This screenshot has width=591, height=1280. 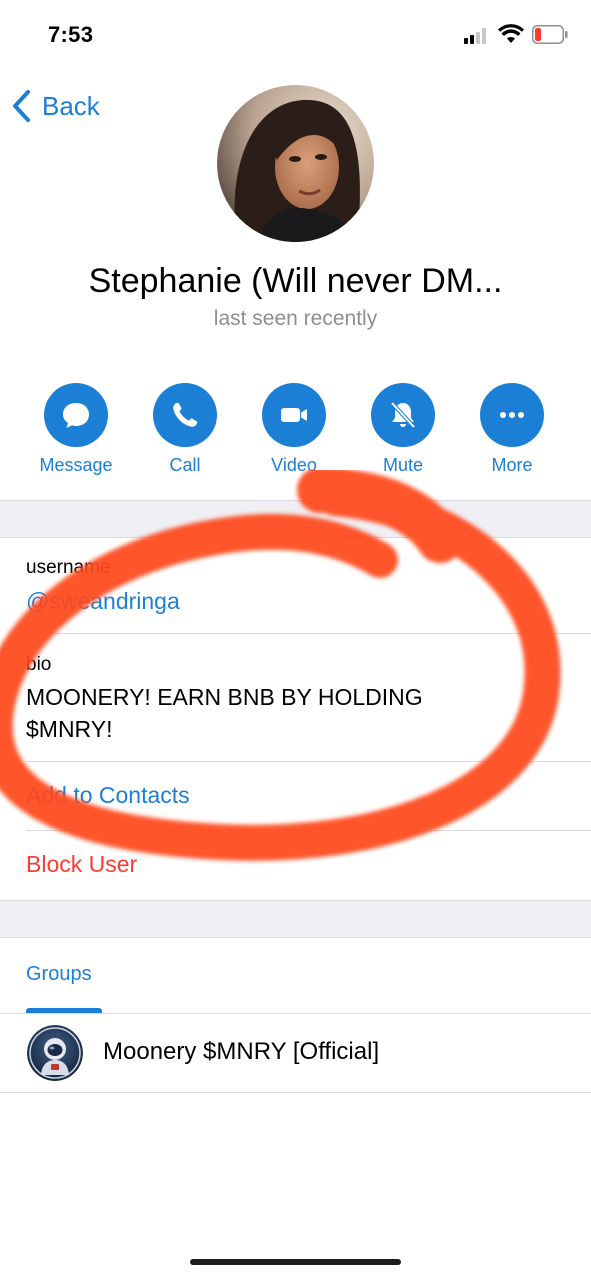 I want to click on message-bubble-icon, so click(x=76, y=415).